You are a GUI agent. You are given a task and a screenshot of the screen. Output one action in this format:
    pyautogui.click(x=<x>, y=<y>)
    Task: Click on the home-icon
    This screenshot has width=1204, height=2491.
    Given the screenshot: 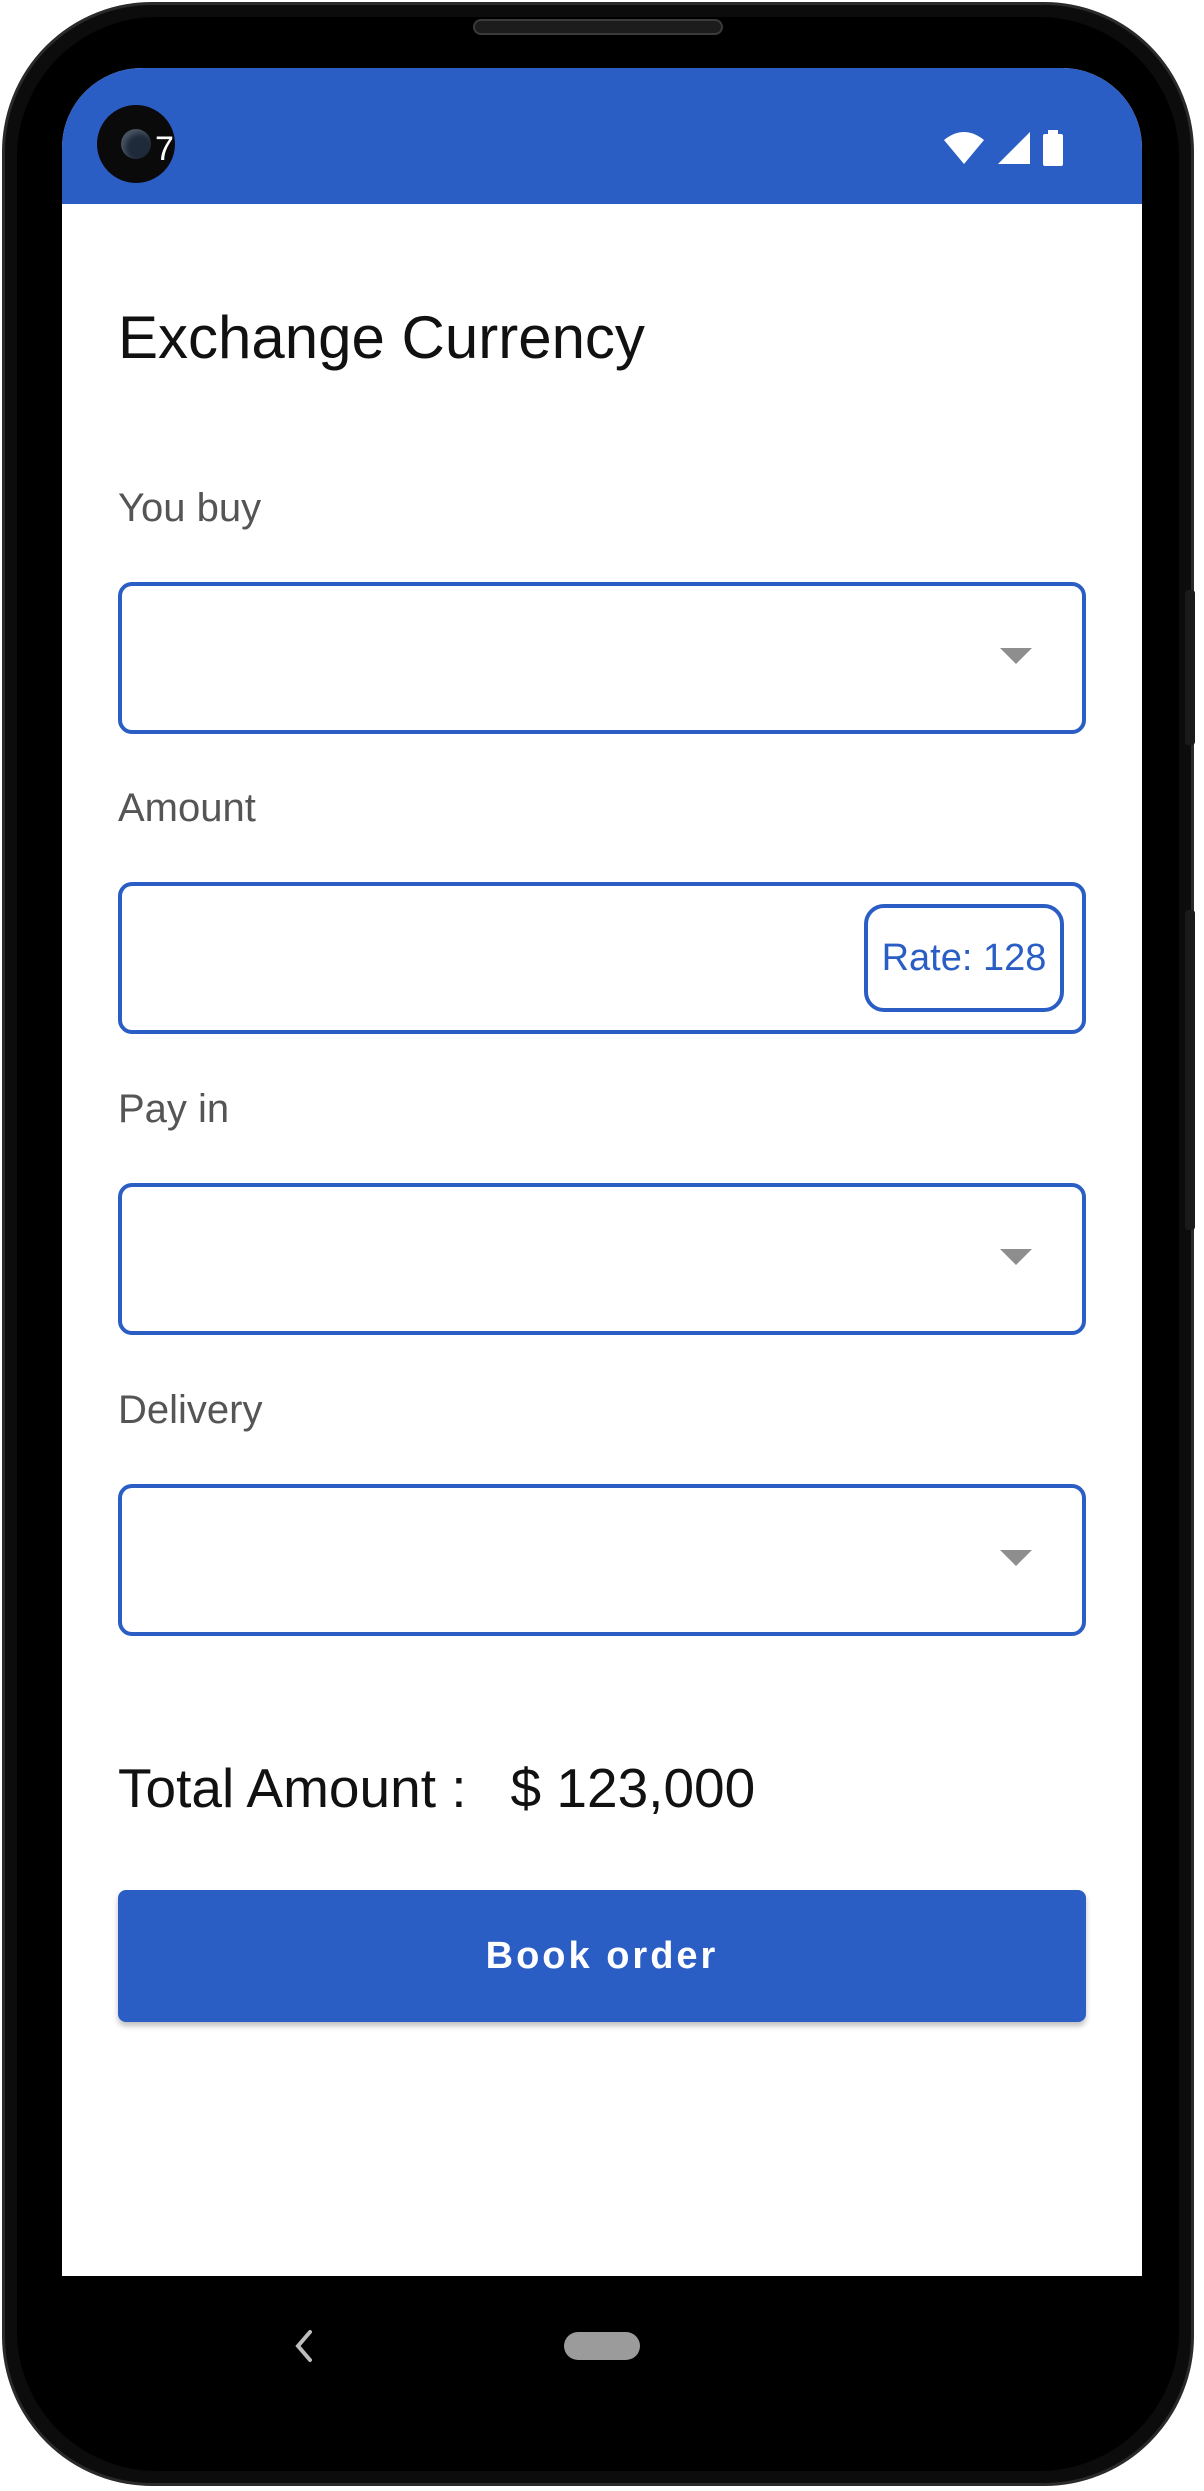 What is the action you would take?
    pyautogui.click(x=602, y=2346)
    